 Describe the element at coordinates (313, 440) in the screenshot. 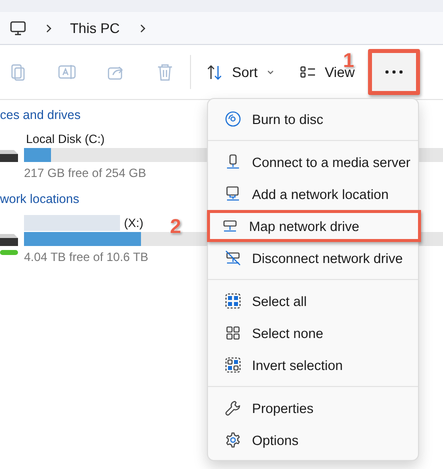

I see `menu-item: Options` at that location.